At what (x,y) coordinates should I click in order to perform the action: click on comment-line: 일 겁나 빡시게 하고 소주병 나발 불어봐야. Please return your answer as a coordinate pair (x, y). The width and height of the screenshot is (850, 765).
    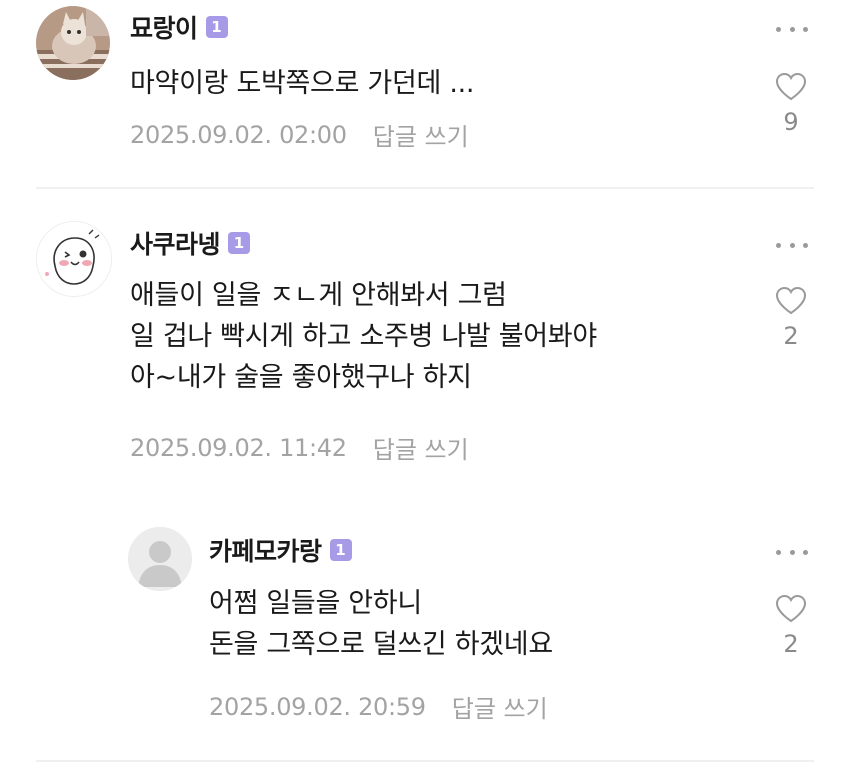
    Looking at the image, I should click on (363, 336).